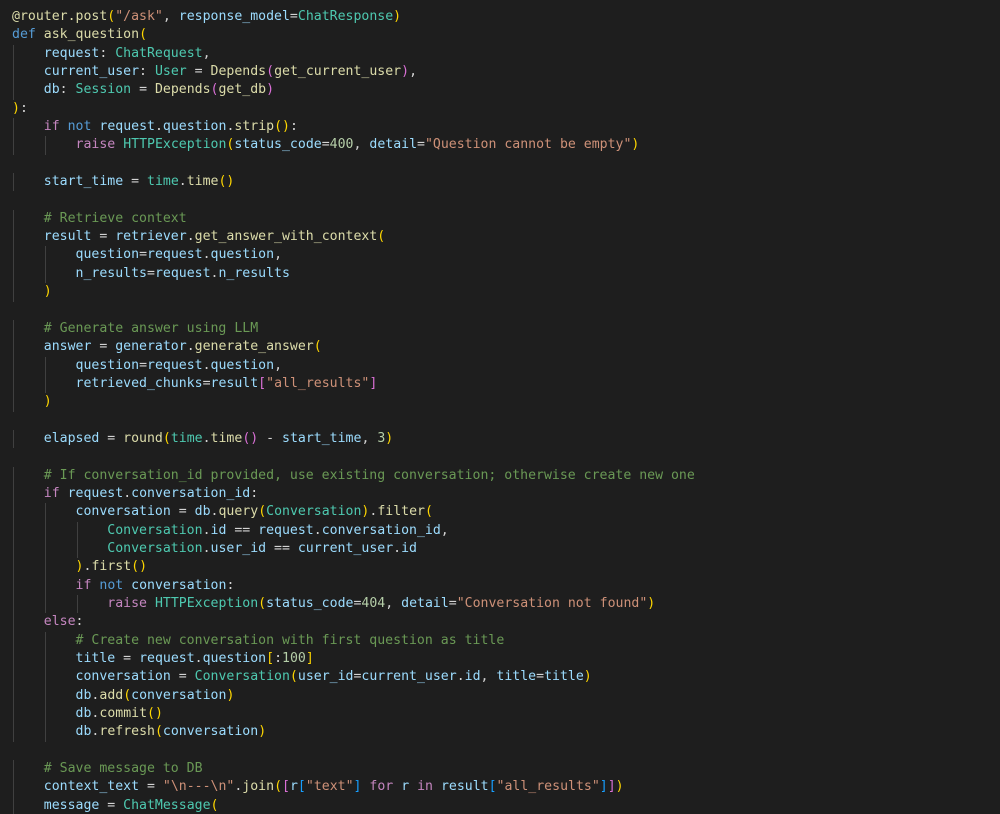 The image size is (1000, 814). What do you see at coordinates (500, 127) in the screenshot?
I see `code-line: if not request.question.strip():` at bounding box center [500, 127].